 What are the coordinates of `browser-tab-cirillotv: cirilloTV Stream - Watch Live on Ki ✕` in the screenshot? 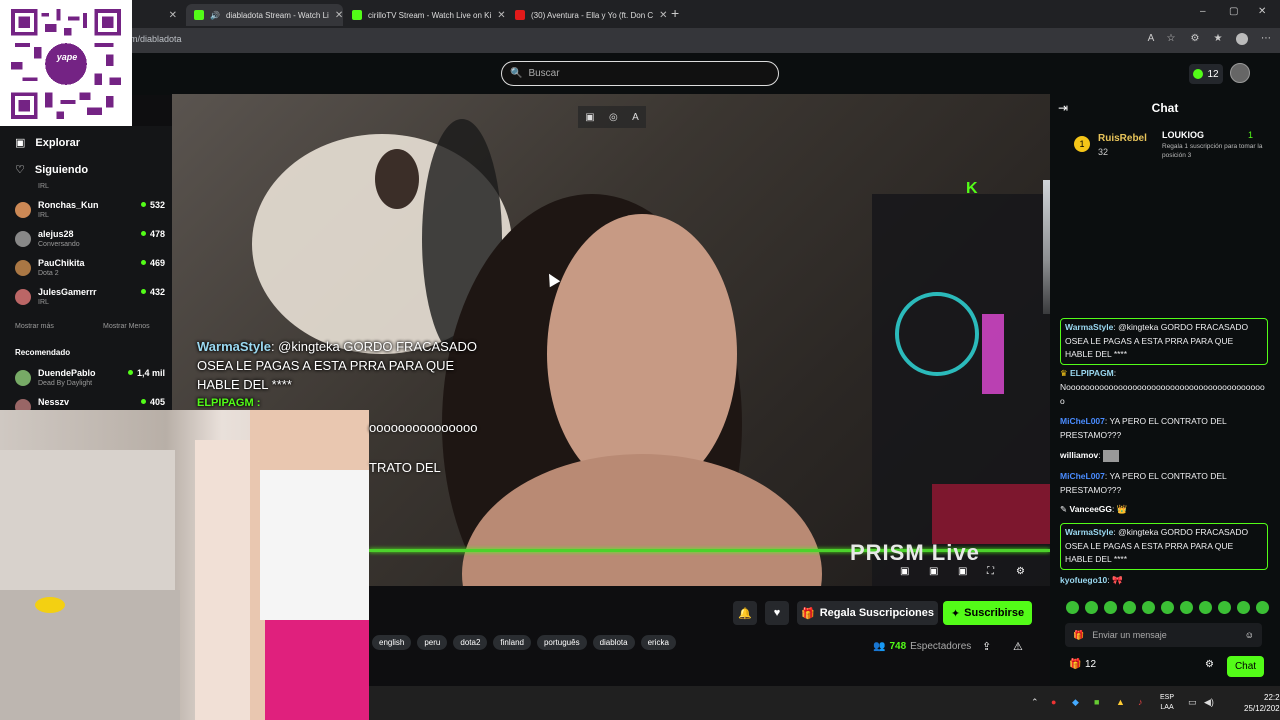 It's located at (425, 15).